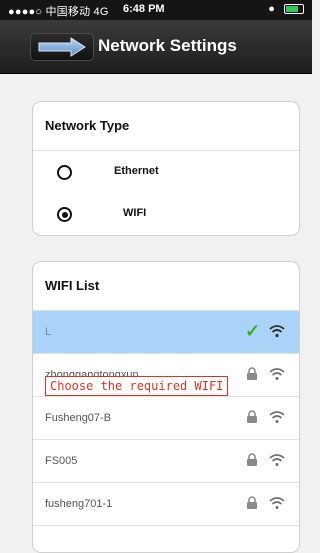 This screenshot has height=553, width=320. Describe the element at coordinates (135, 213) in the screenshot. I see `wifi-label: WIFI` at that location.